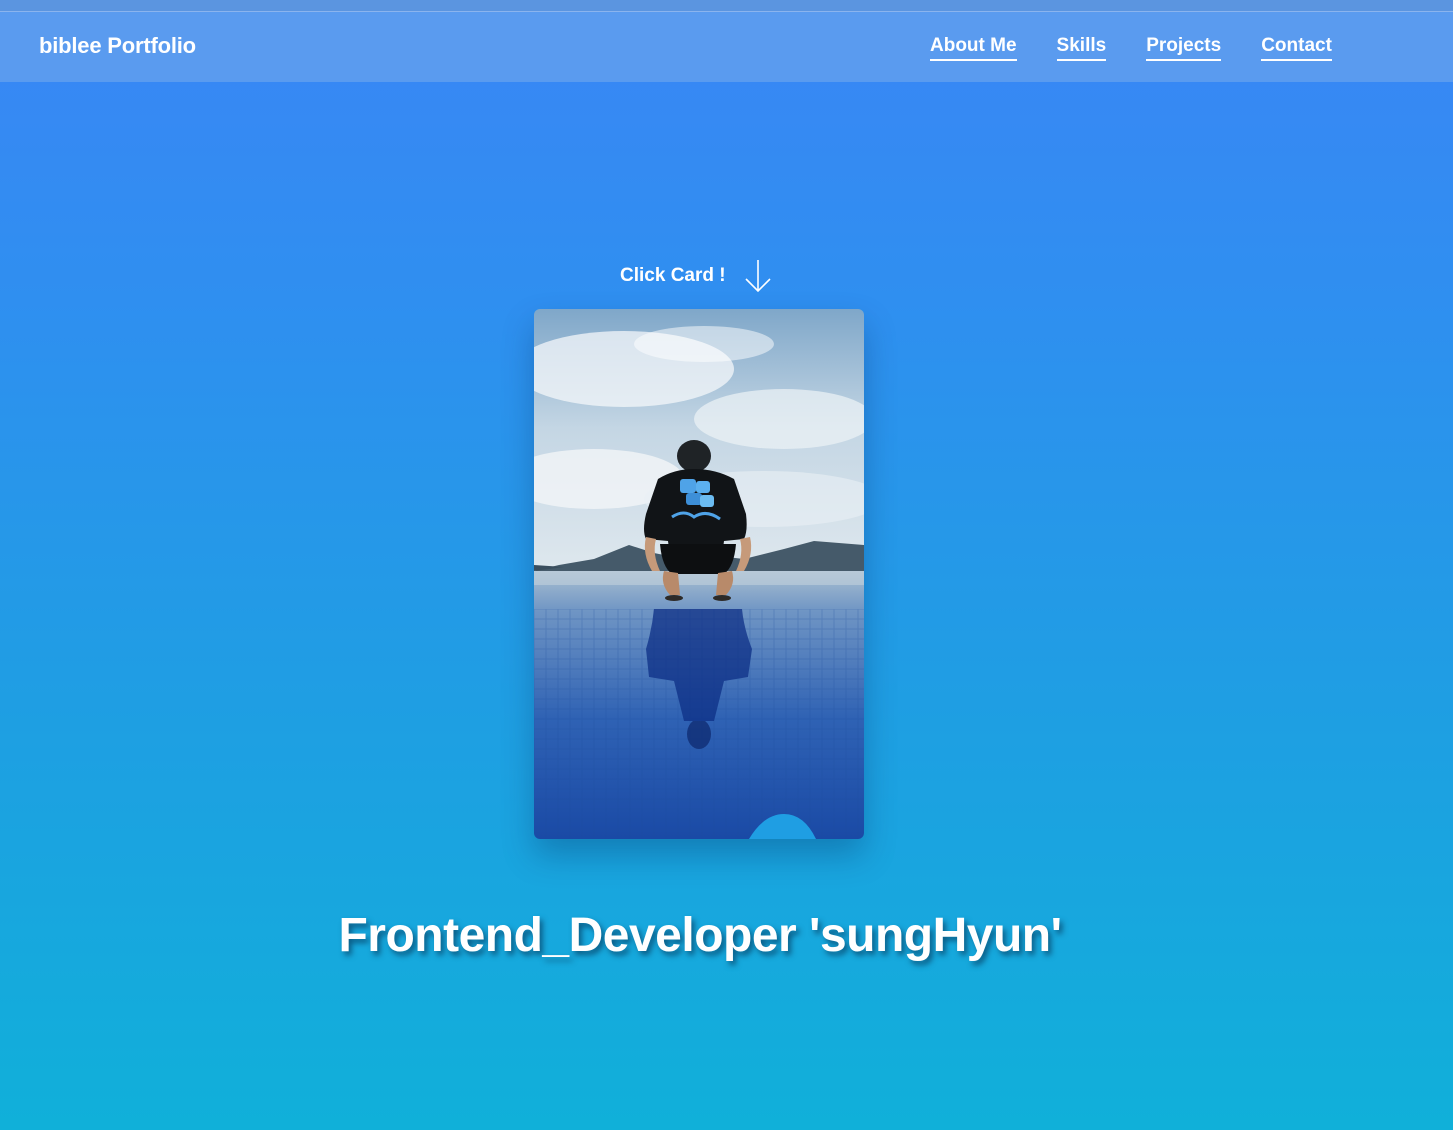  Describe the element at coordinates (1081, 47) in the screenshot. I see `nav-link-skills: Skills` at that location.